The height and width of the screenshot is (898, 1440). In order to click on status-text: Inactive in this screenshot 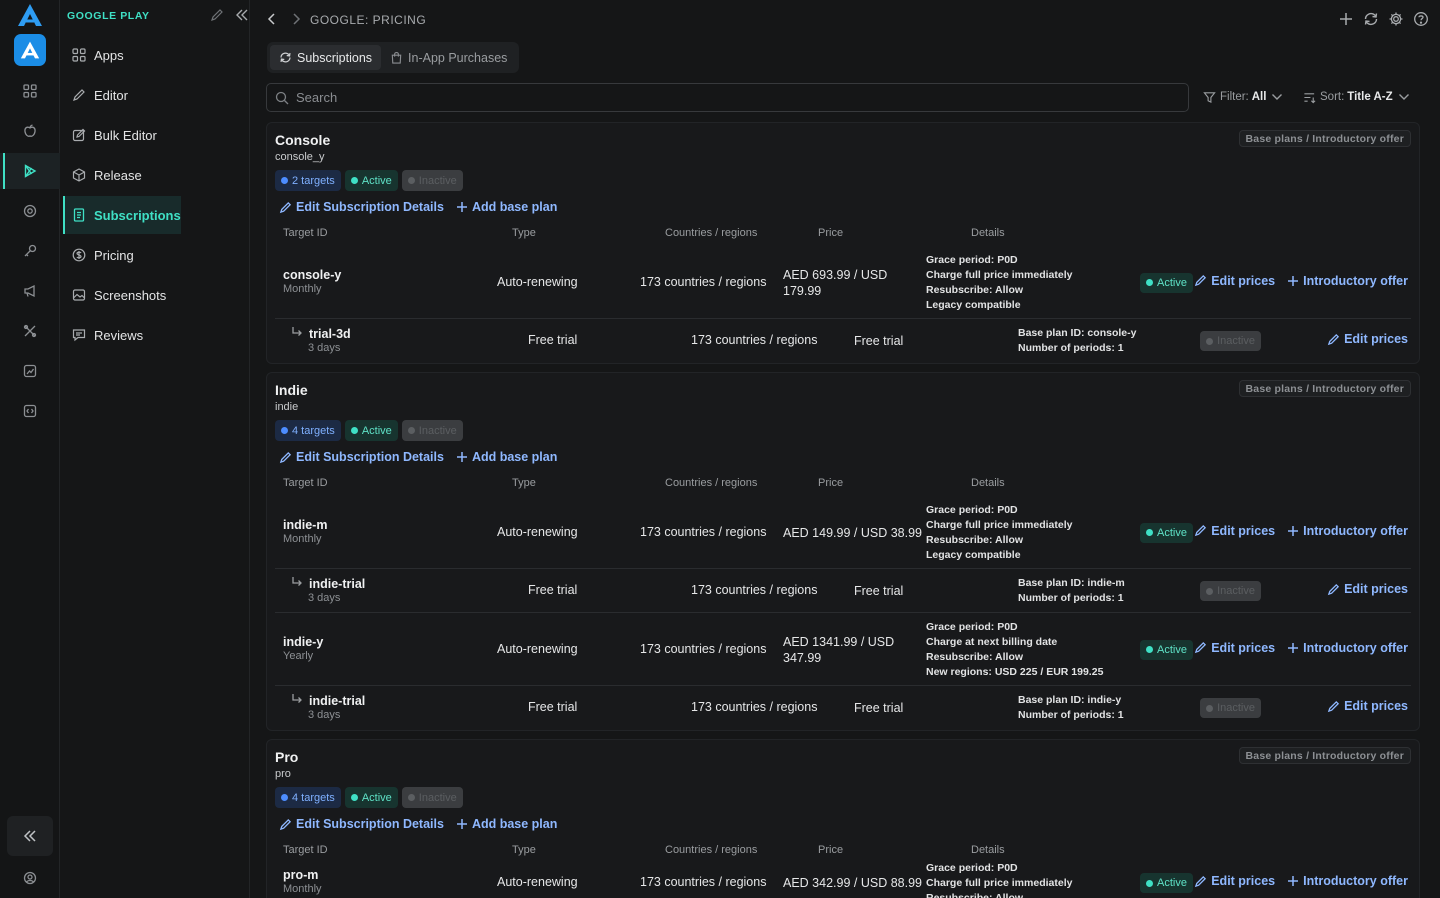, I will do `click(1236, 341)`.